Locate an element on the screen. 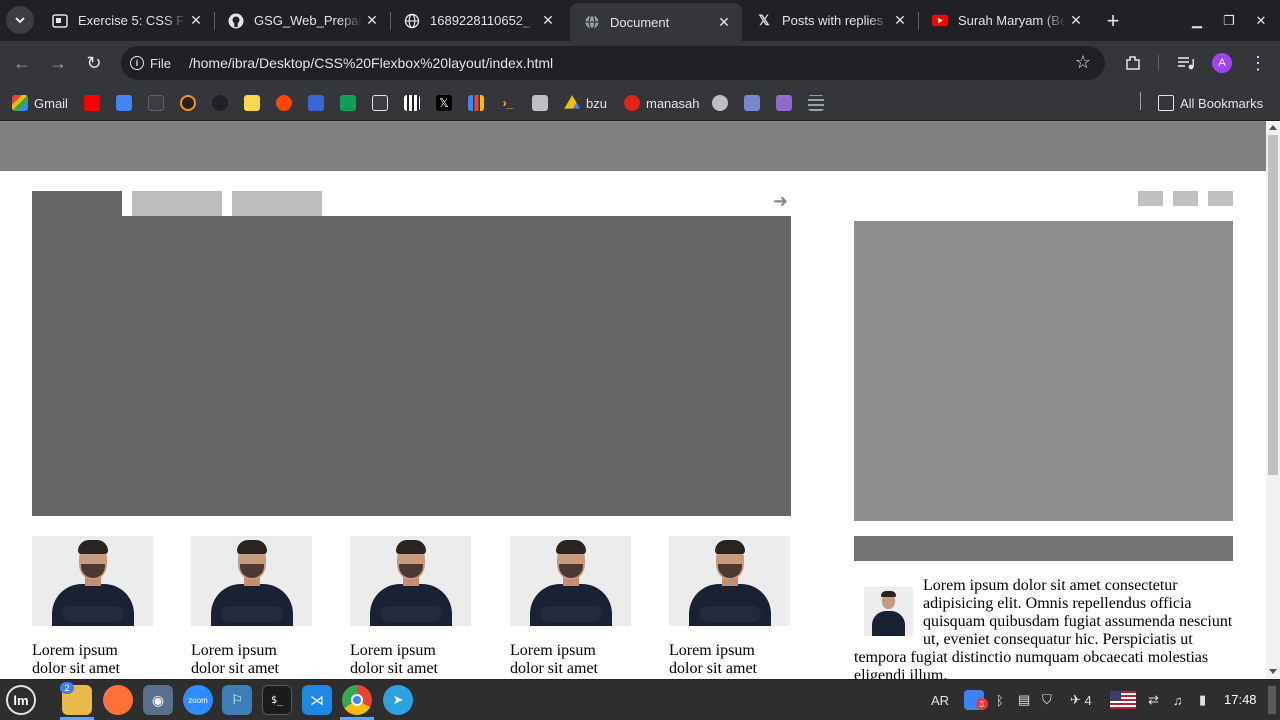 The image size is (1280, 720). bookmark-list is located at coordinates (819, 103).